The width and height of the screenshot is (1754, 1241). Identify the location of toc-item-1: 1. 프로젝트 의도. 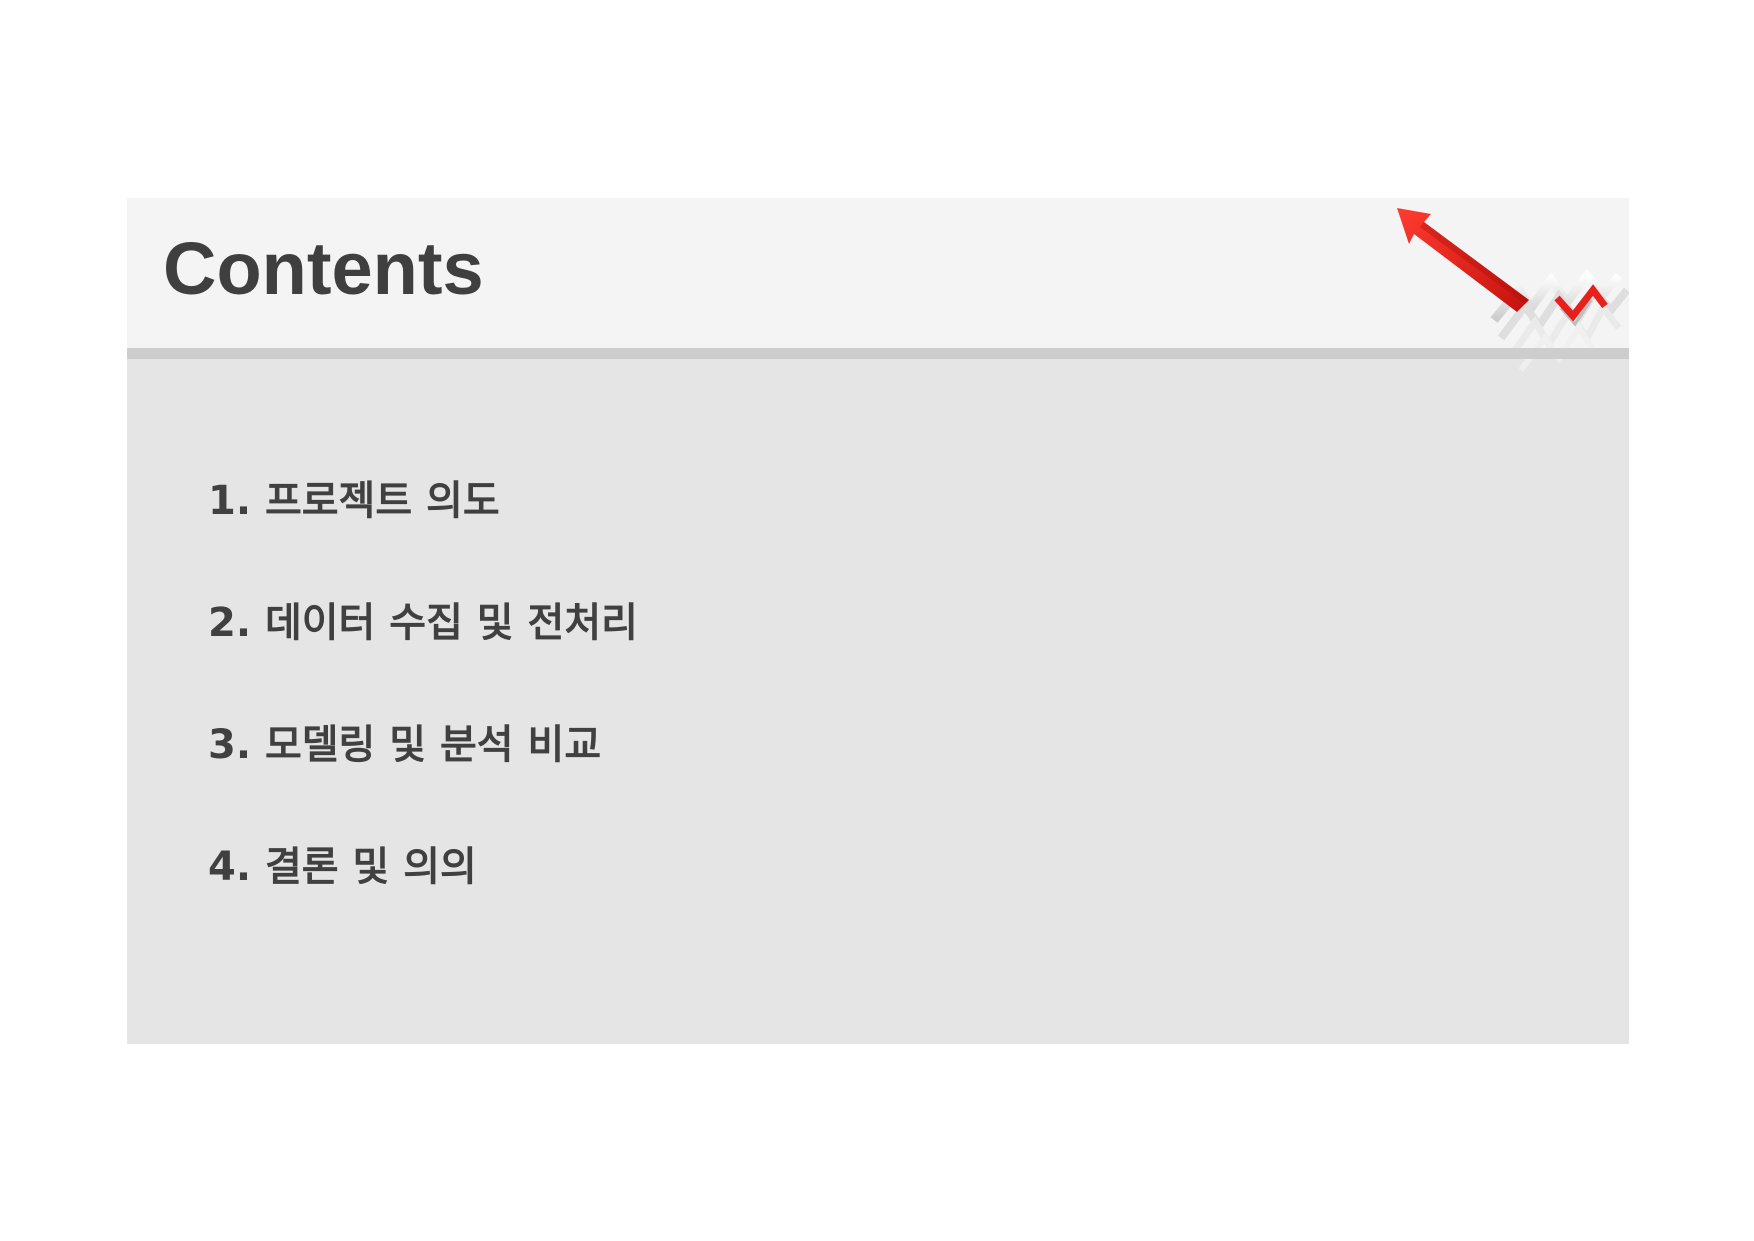
(354, 501).